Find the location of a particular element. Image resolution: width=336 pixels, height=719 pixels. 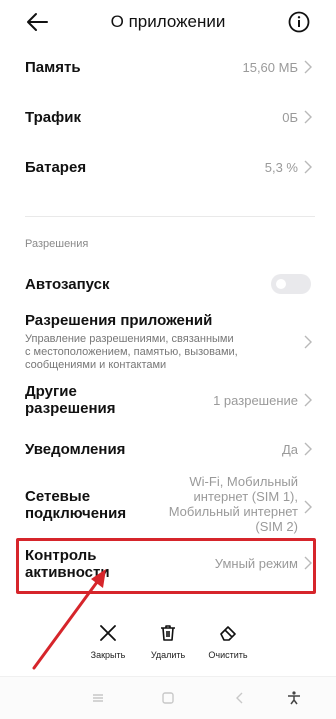

close-button: Закрыть is located at coordinates (108, 628).